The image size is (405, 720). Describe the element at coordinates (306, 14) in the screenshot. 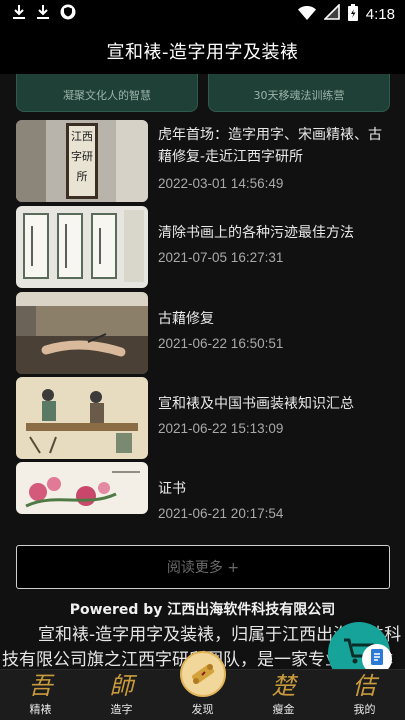

I see `wifi-icon` at that location.